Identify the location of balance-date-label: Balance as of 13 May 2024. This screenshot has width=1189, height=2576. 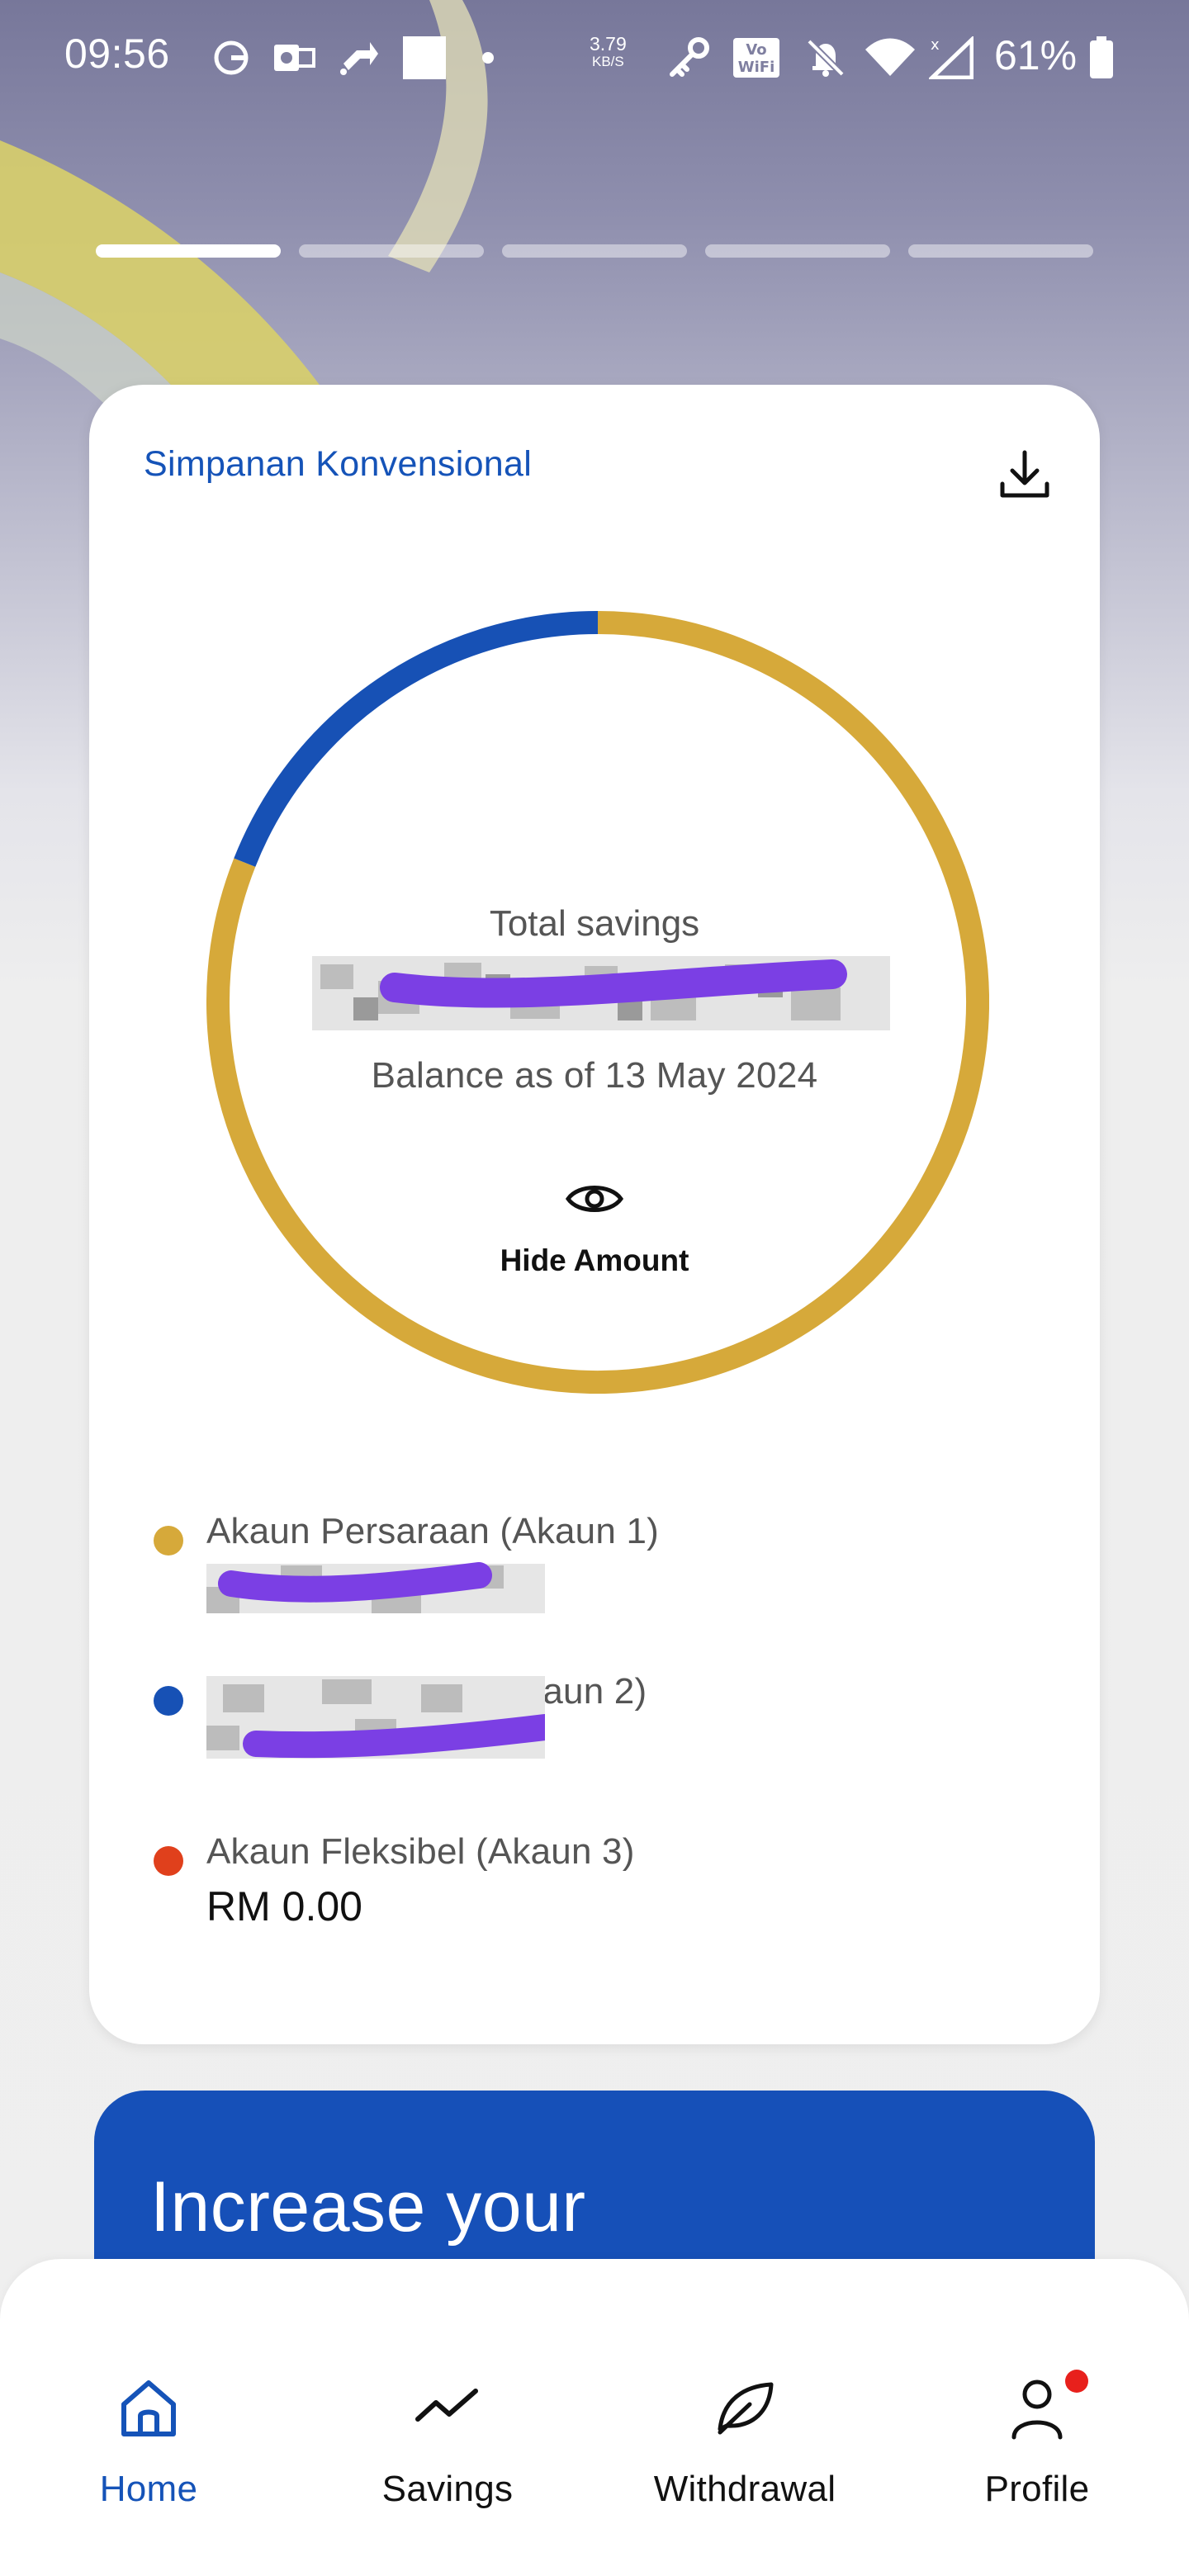
(594, 1075).